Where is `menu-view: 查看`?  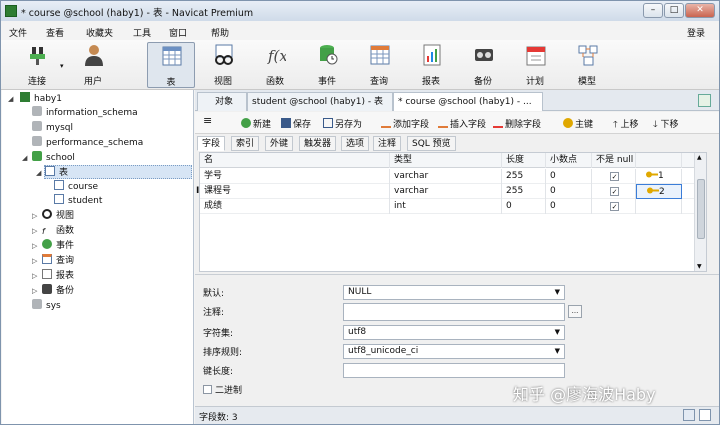 menu-view: 查看 is located at coordinates (55, 32).